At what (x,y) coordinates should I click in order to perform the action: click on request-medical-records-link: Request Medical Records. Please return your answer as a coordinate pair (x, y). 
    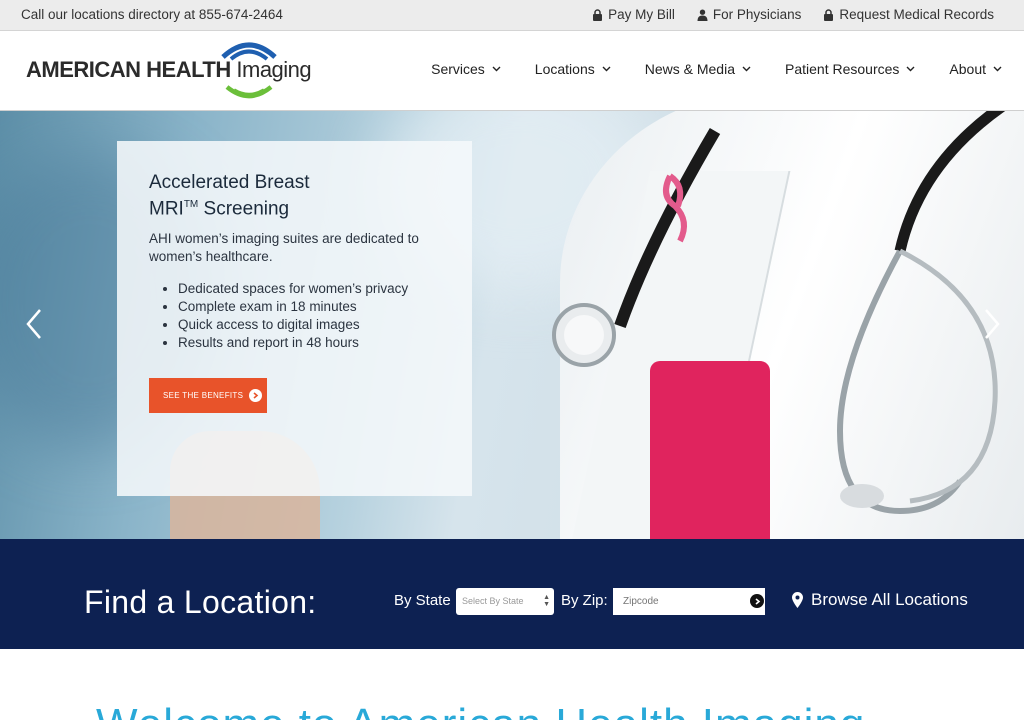
    Looking at the image, I should click on (908, 14).